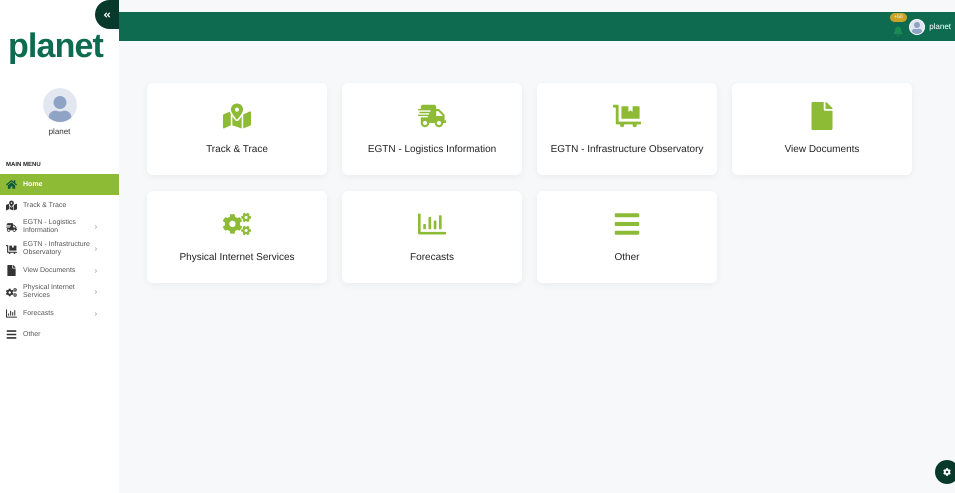  What do you see at coordinates (237, 237) in the screenshot?
I see `module-card: Physical Internet Services` at bounding box center [237, 237].